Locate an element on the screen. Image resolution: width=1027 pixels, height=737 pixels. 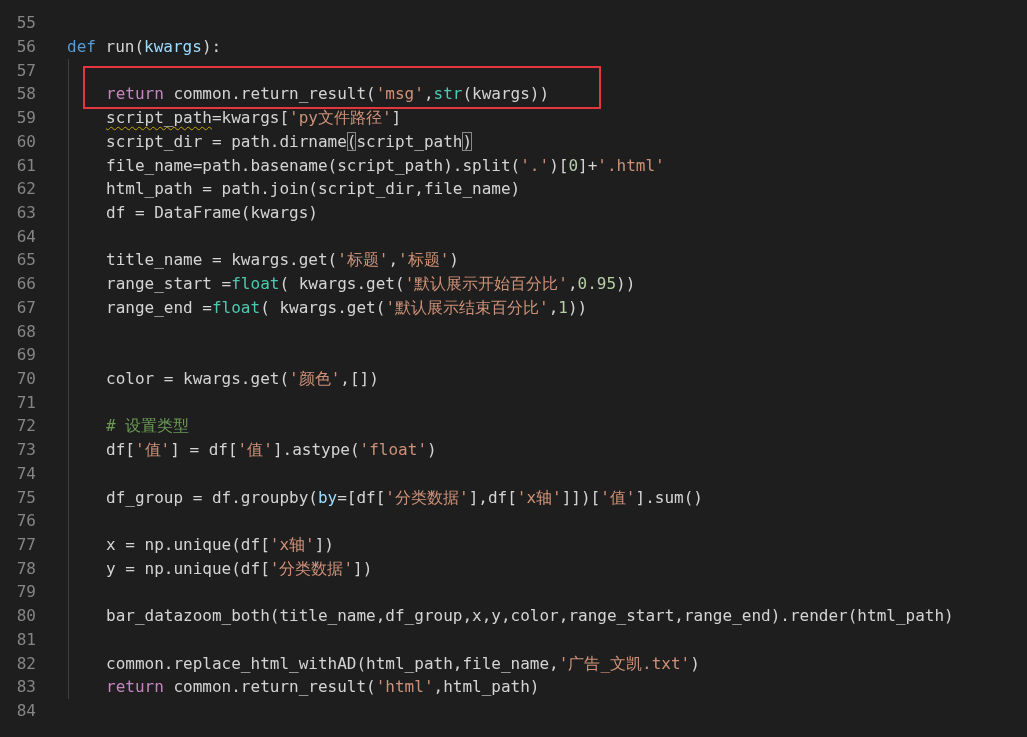
line-number: 55 is located at coordinates (25, 23).